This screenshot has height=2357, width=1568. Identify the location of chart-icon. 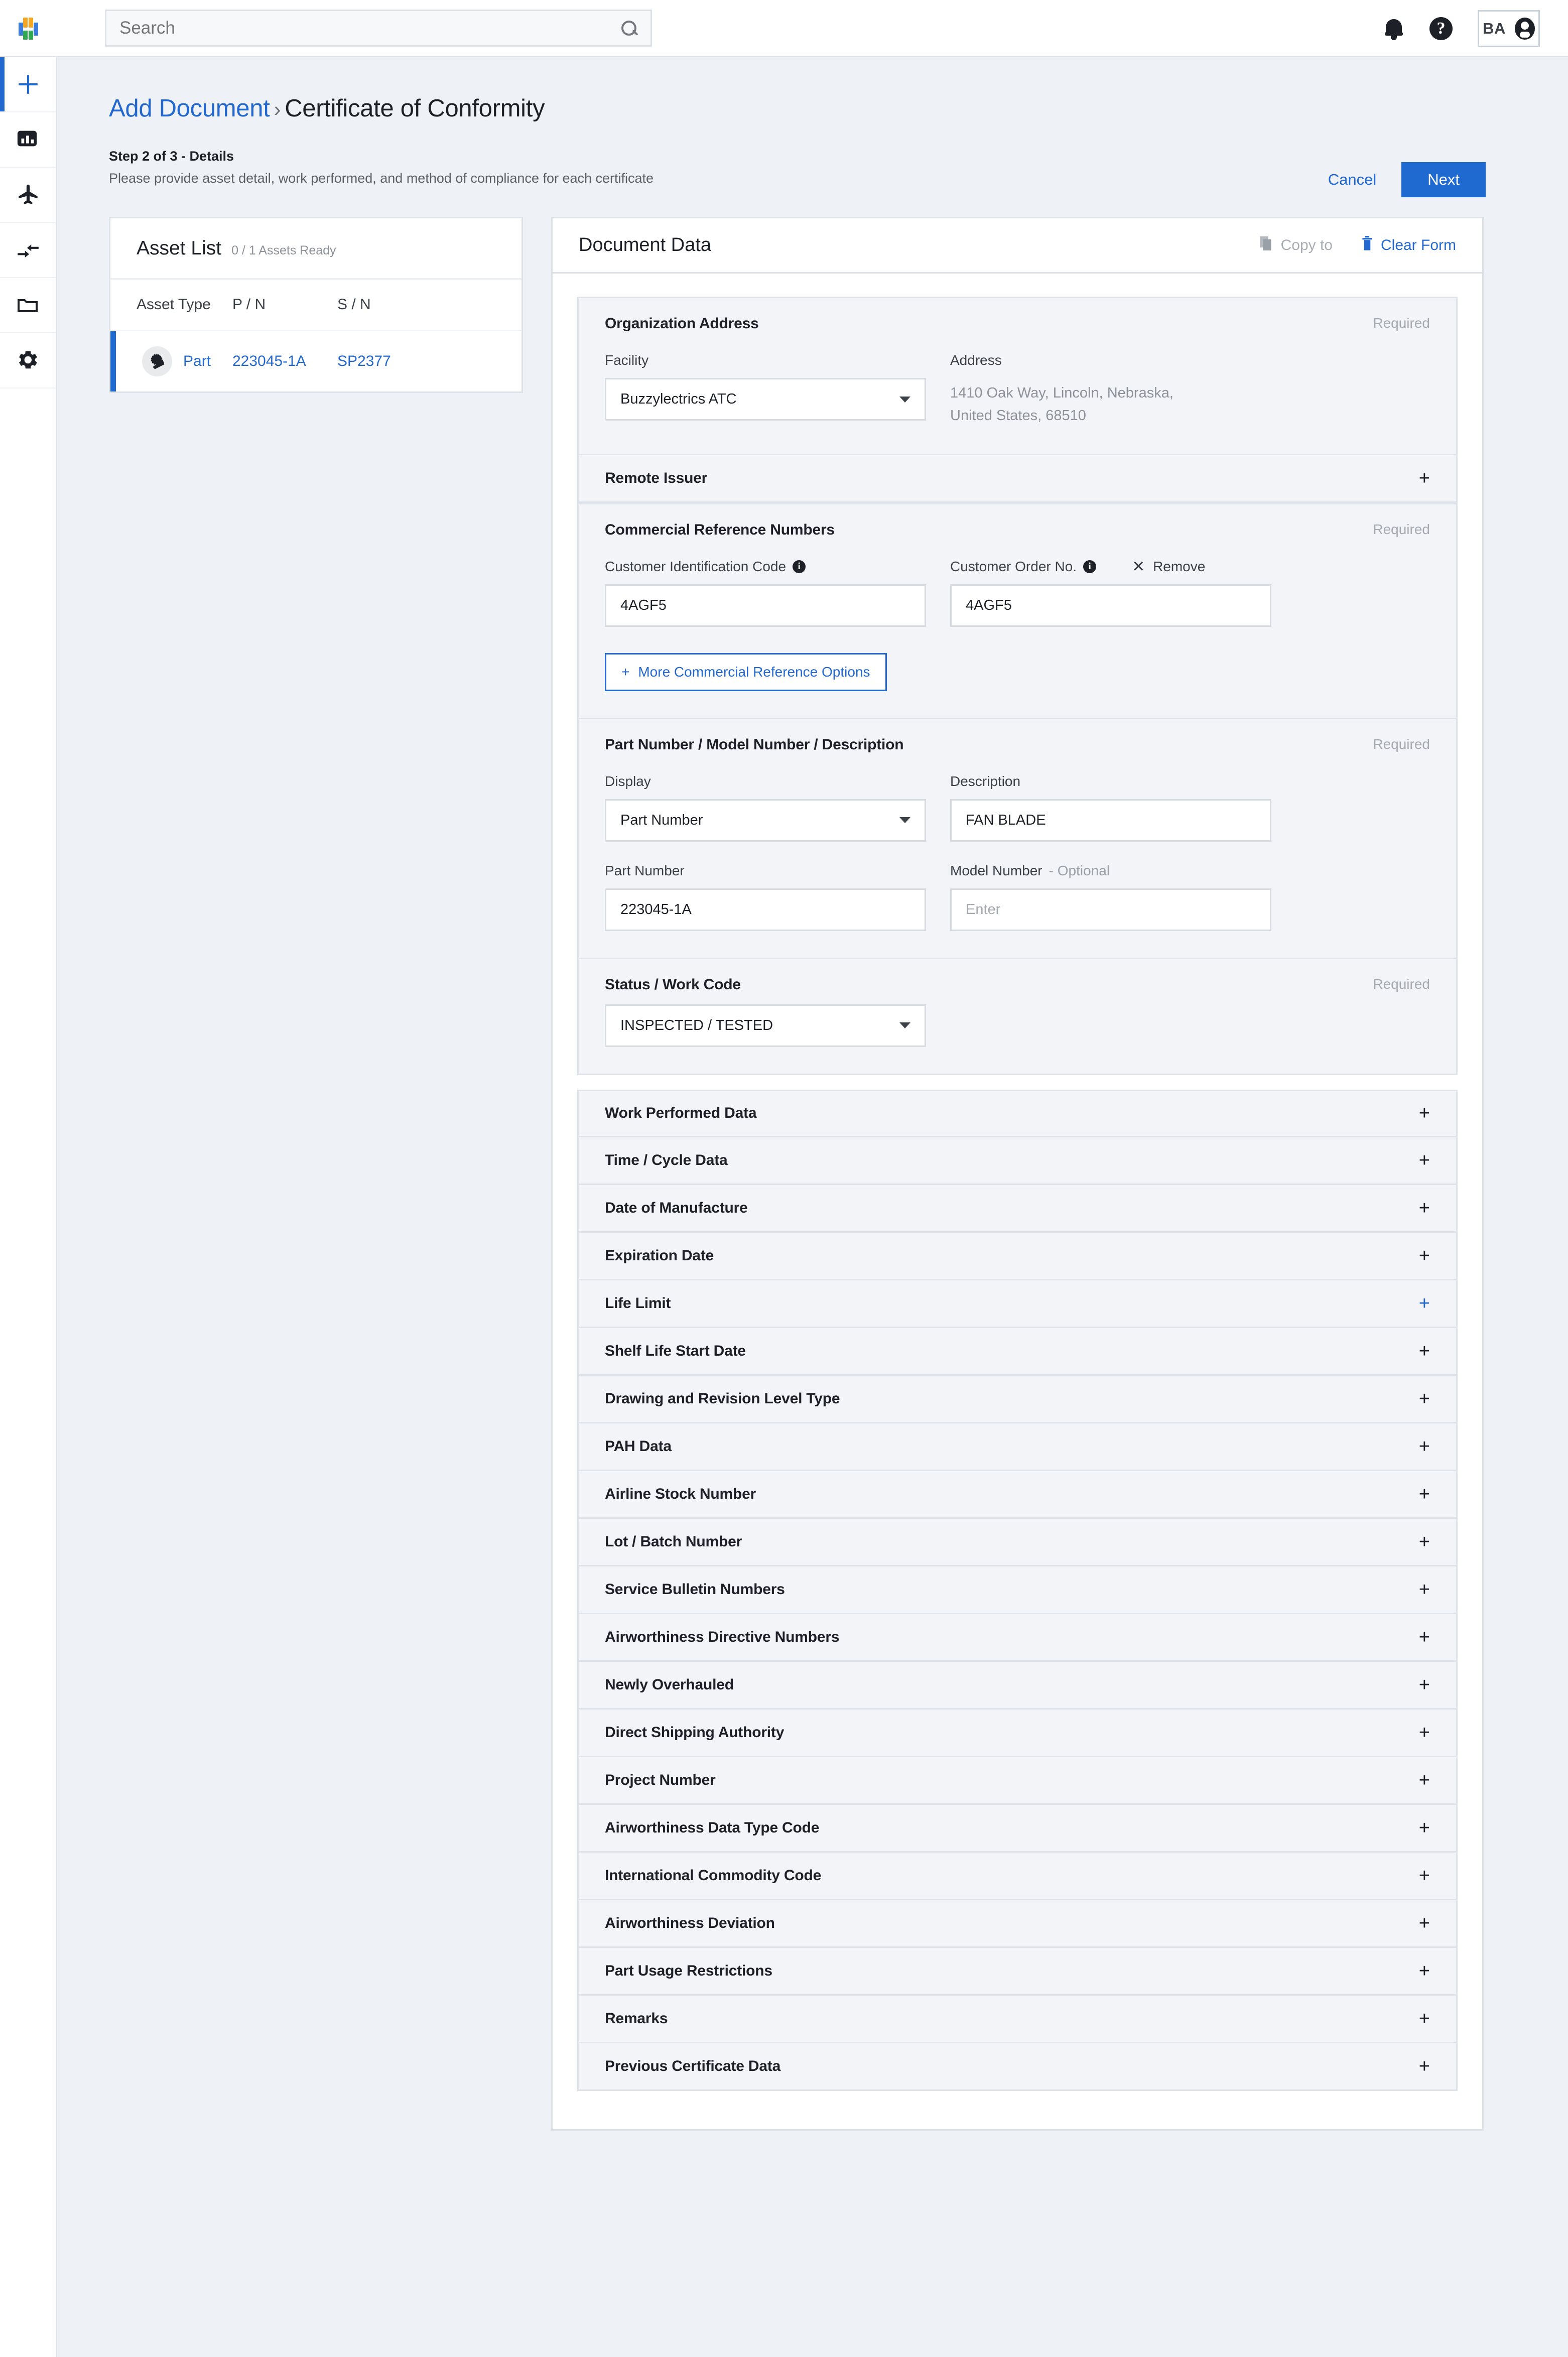
(28, 139).